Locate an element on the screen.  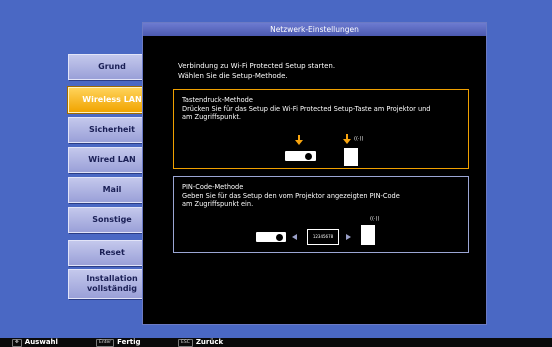
footer-select-label: Auswahl is located at coordinates (41, 342).